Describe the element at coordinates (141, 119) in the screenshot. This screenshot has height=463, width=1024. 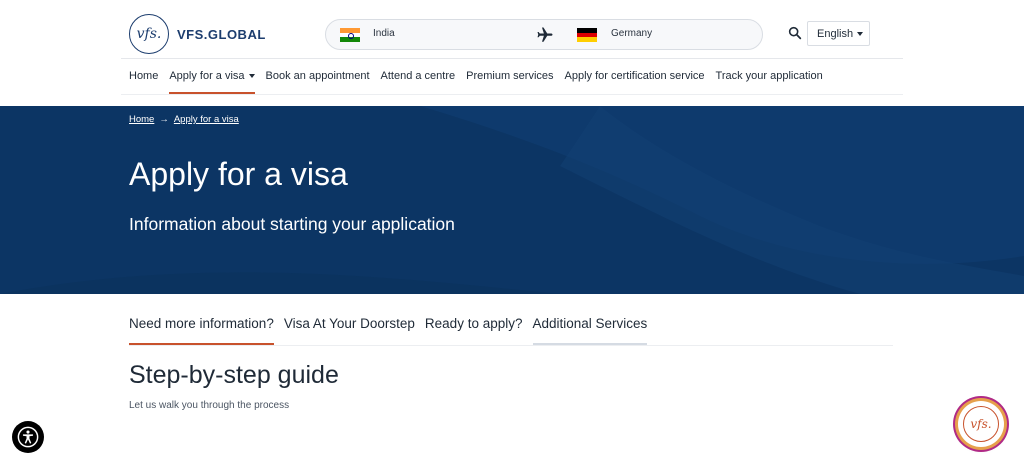
I see `breadcrumb-home-link: Home` at that location.